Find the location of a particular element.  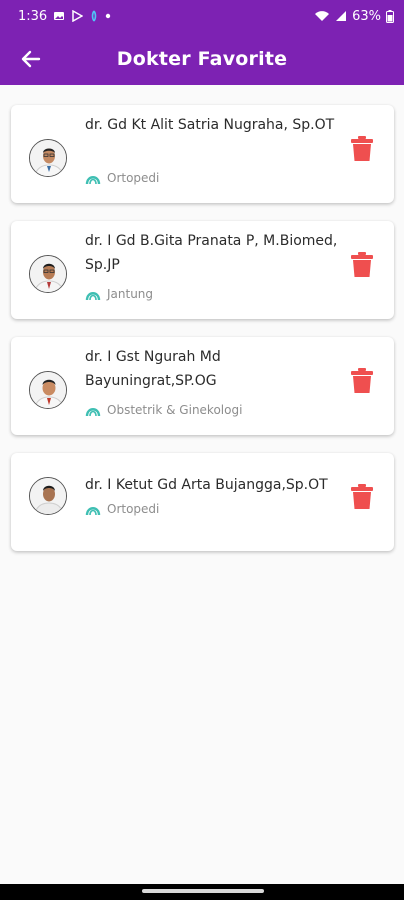

doctor-name: dr. I Gst Ngurah Md Bayuningrat,SP.OG is located at coordinates (153, 369).